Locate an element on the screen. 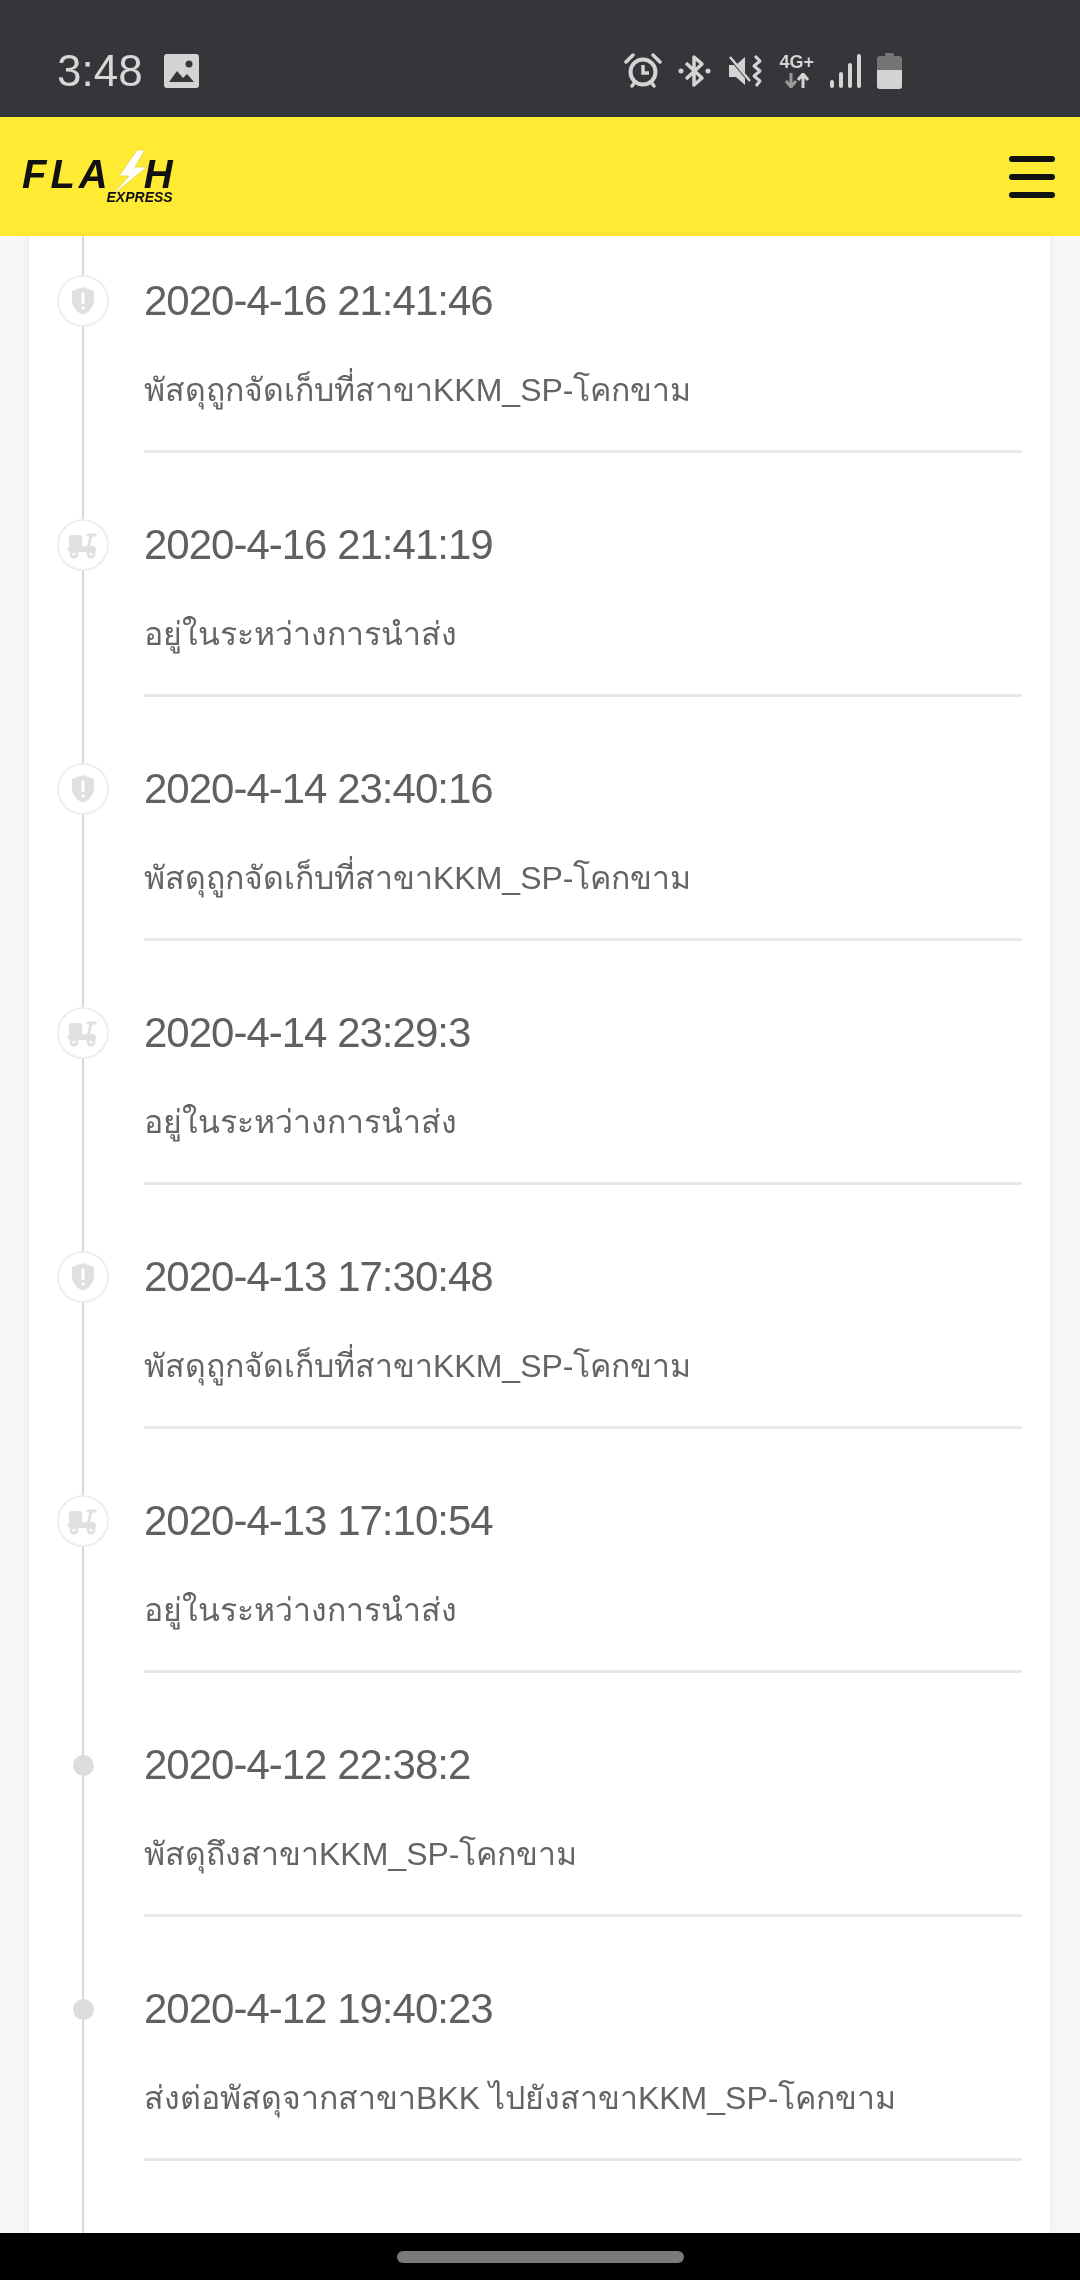 Image resolution: width=1080 pixels, height=2280 pixels. event-description: ส่งต่อพัสดุจากสาขาBKK ไปยังสาขาKKM_SP-โคกขาม is located at coordinates (521, 2099).